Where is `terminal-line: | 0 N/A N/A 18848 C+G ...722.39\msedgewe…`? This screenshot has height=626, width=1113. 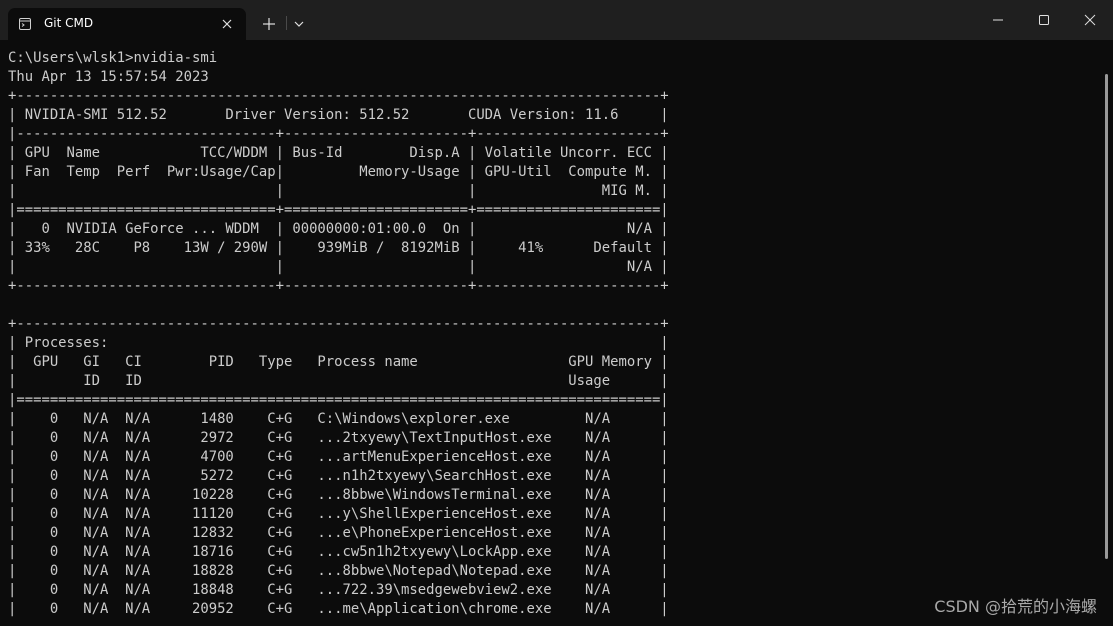 terminal-line: | 0 N/A N/A 18848 C+G ...722.39\msedgewe… is located at coordinates (338, 590).